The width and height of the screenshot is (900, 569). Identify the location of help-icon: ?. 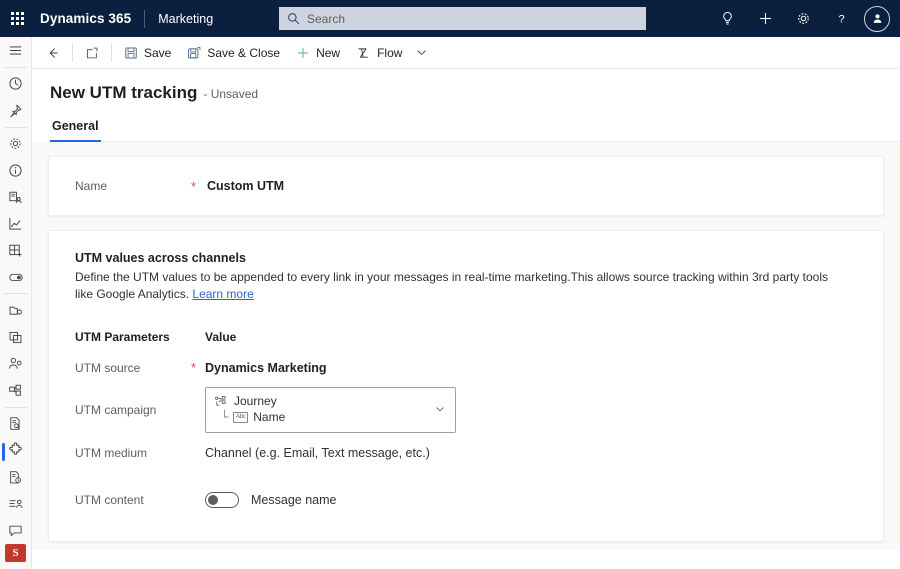
(841, 18).